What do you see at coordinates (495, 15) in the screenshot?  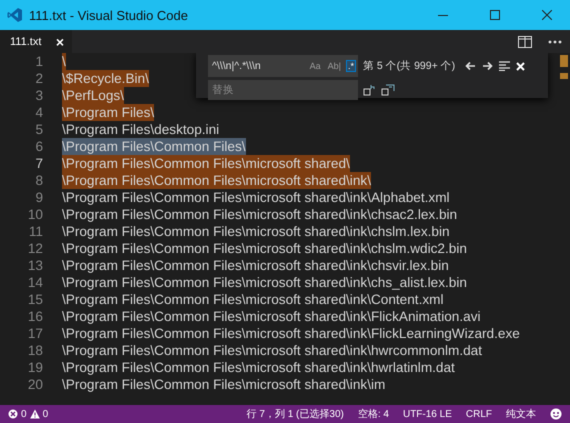 I see `maximize-icon` at bounding box center [495, 15].